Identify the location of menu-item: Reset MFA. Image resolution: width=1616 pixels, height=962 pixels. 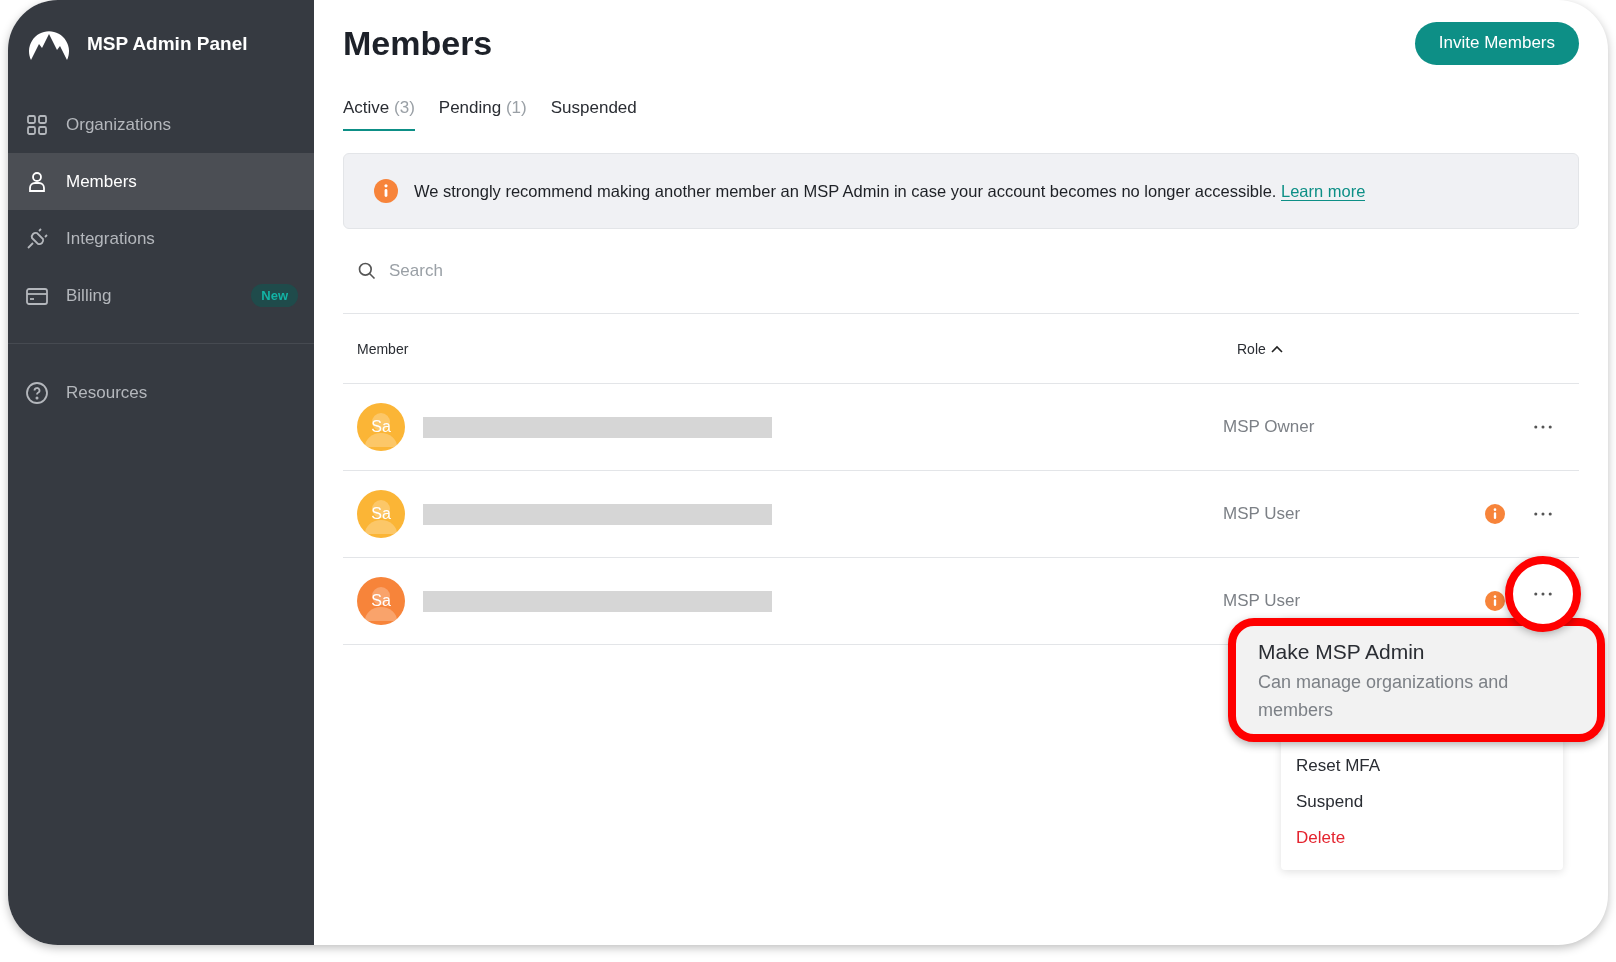
(1422, 766).